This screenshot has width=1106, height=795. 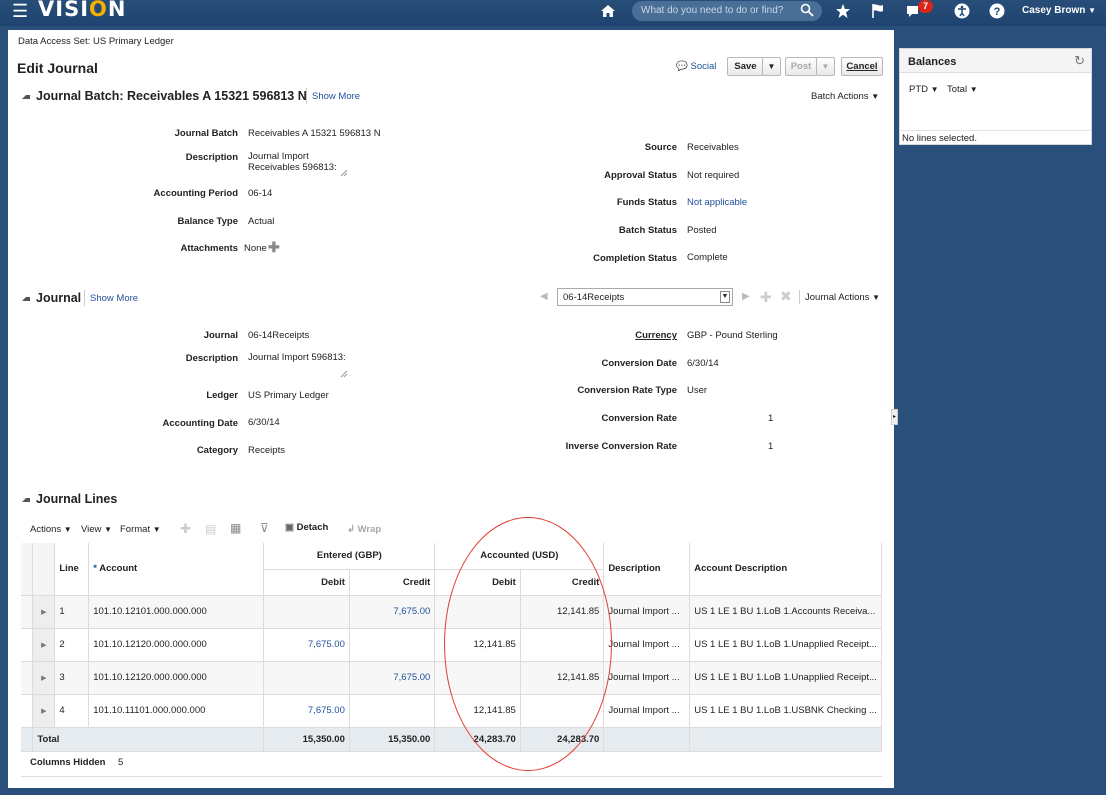 What do you see at coordinates (932, 62) in the screenshot?
I see `balances-title: Balances` at bounding box center [932, 62].